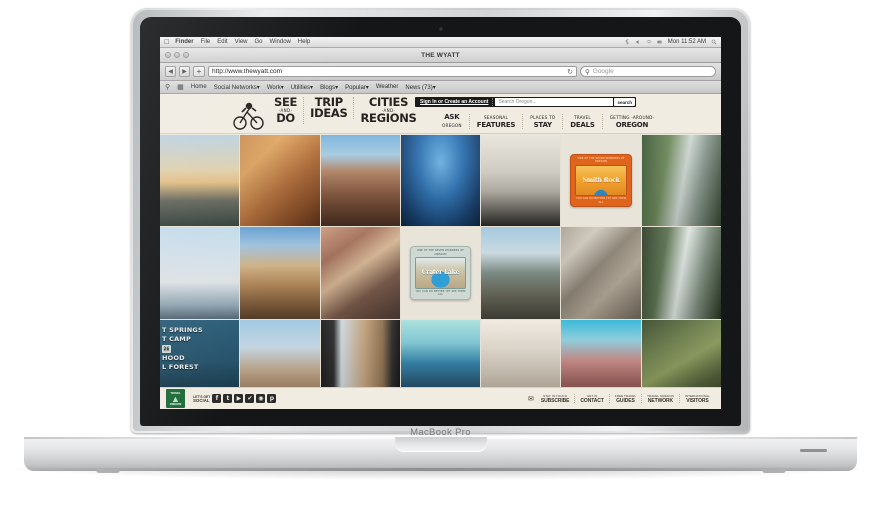  Describe the element at coordinates (247, 71) in the screenshot. I see `address-bar-url: http://www.thewyatt.com` at that location.